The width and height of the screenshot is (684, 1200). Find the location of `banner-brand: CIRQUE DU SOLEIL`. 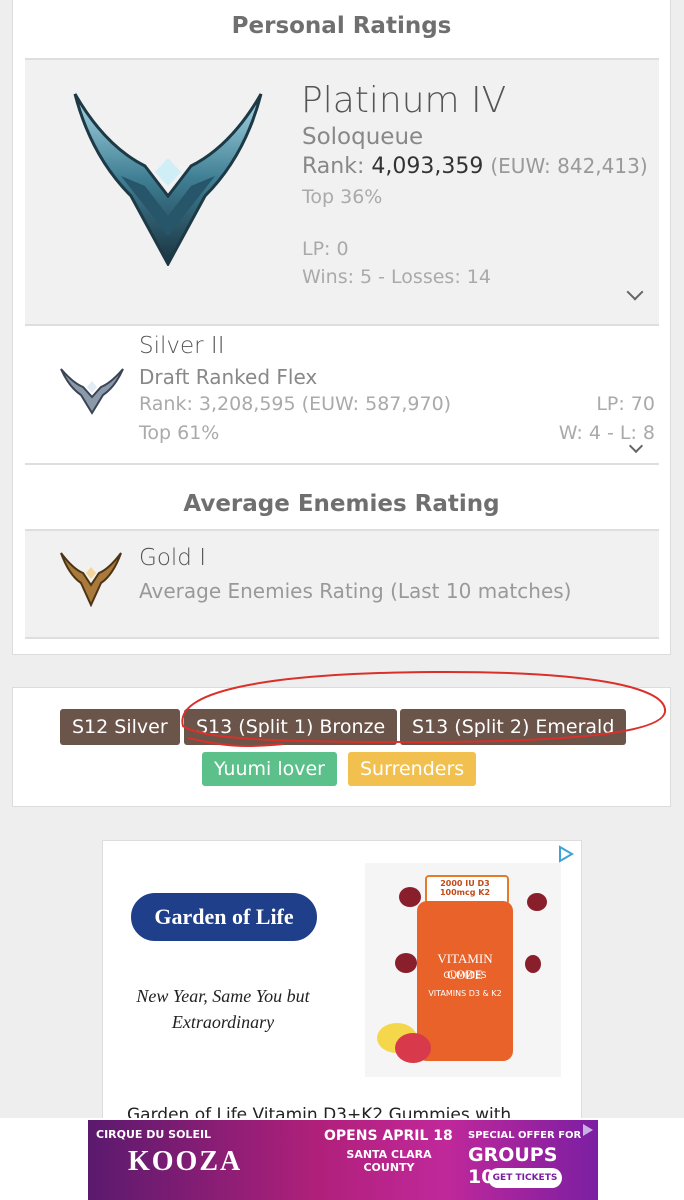

banner-brand: CIRQUE DU SOLEIL is located at coordinates (154, 1134).